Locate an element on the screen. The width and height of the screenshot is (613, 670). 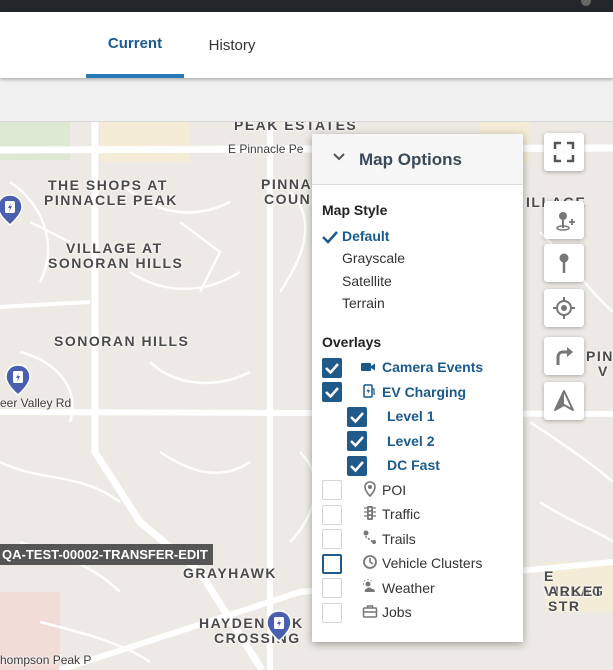
place-hayden-line1: HAYDEN is located at coordinates (232, 623).